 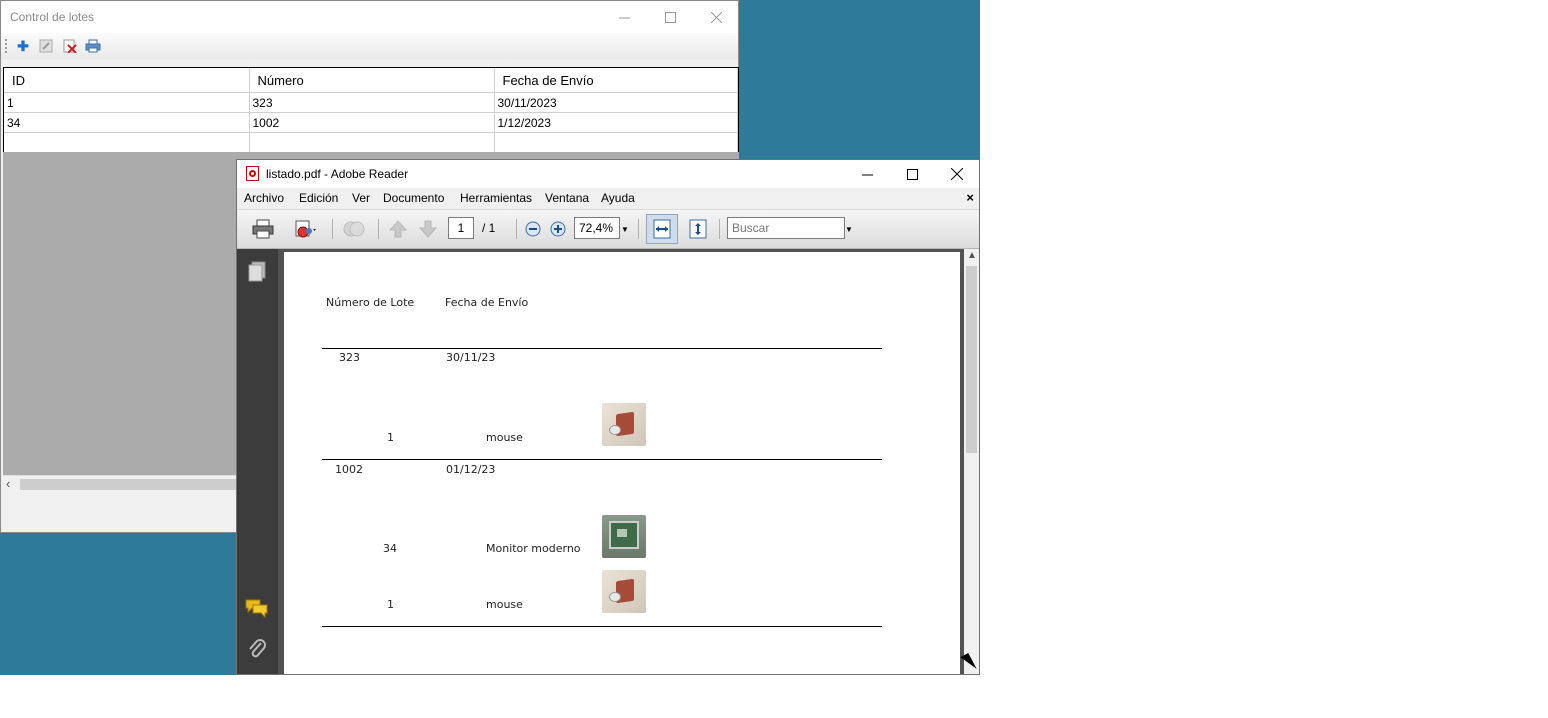 I want to click on edit-icon, so click(x=46, y=46).